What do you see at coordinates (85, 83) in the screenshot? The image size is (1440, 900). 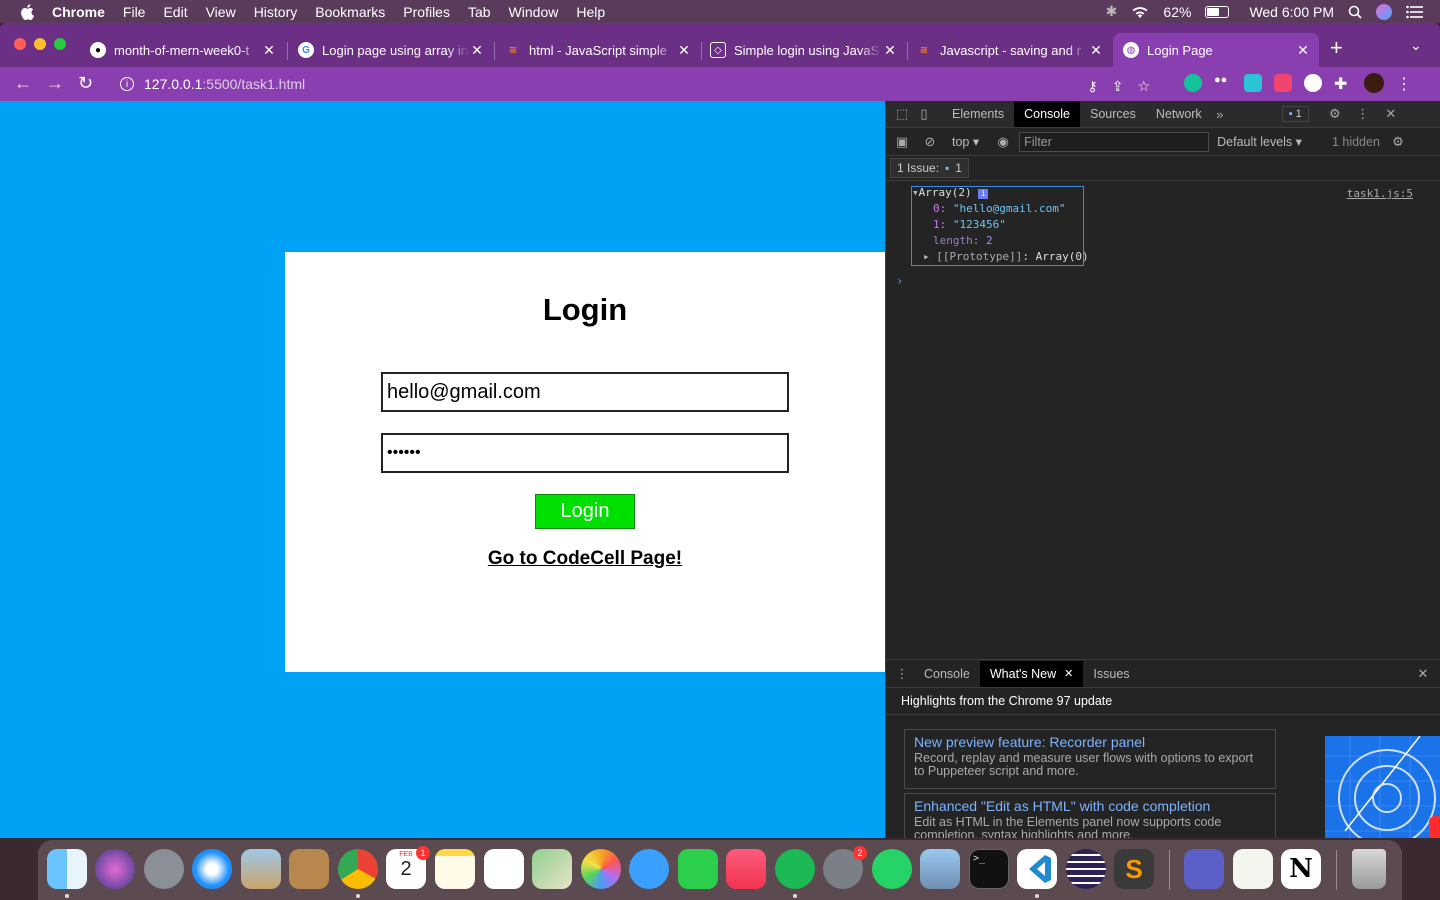 I see `reload-icon: ↻` at bounding box center [85, 83].